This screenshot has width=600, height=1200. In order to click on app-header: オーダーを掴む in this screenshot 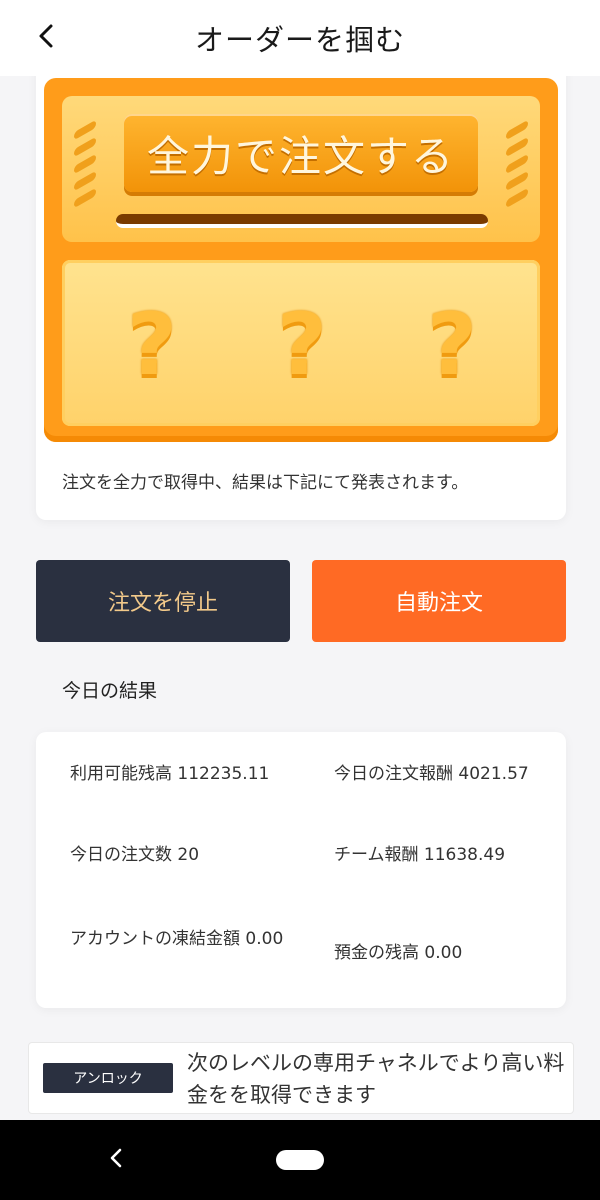, I will do `click(300, 38)`.